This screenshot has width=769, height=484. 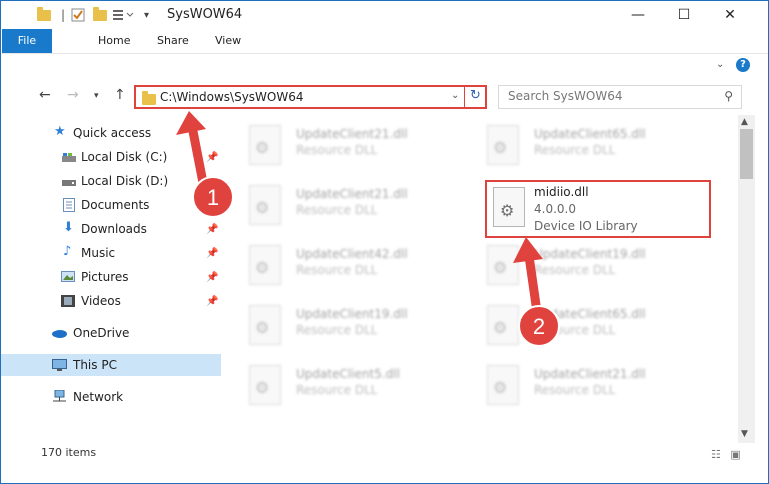 What do you see at coordinates (111, 397) in the screenshot?
I see `sidebar-item-network: Network` at bounding box center [111, 397].